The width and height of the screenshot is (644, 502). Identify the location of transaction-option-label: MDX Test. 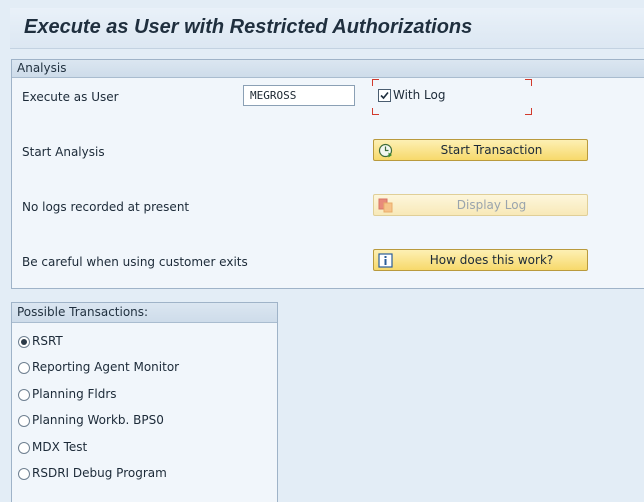
(60, 447).